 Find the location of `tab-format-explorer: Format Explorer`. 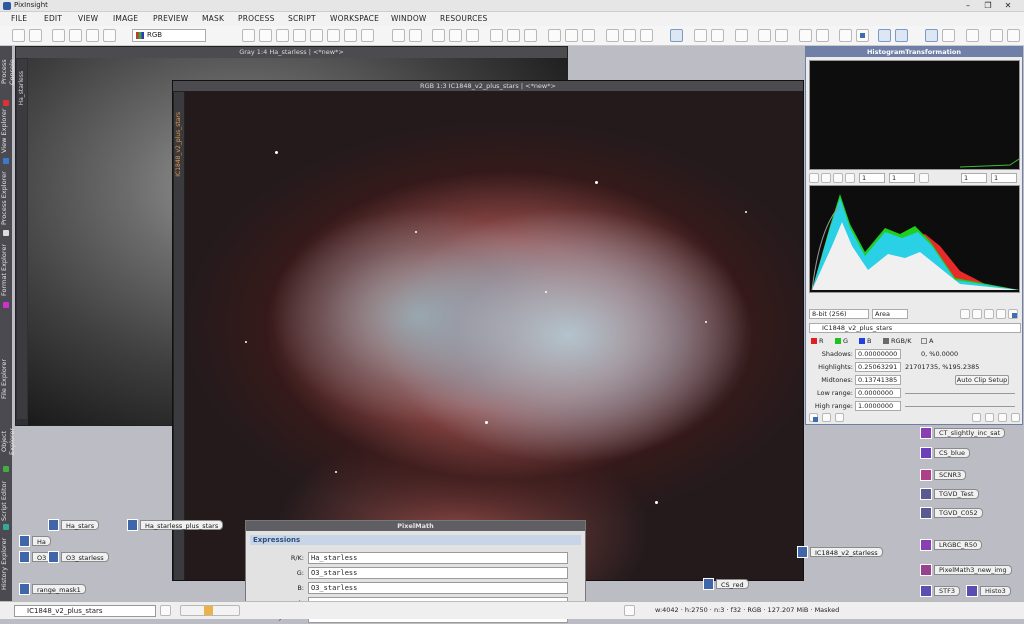

tab-format-explorer: Format Explorer is located at coordinates (6, 270).